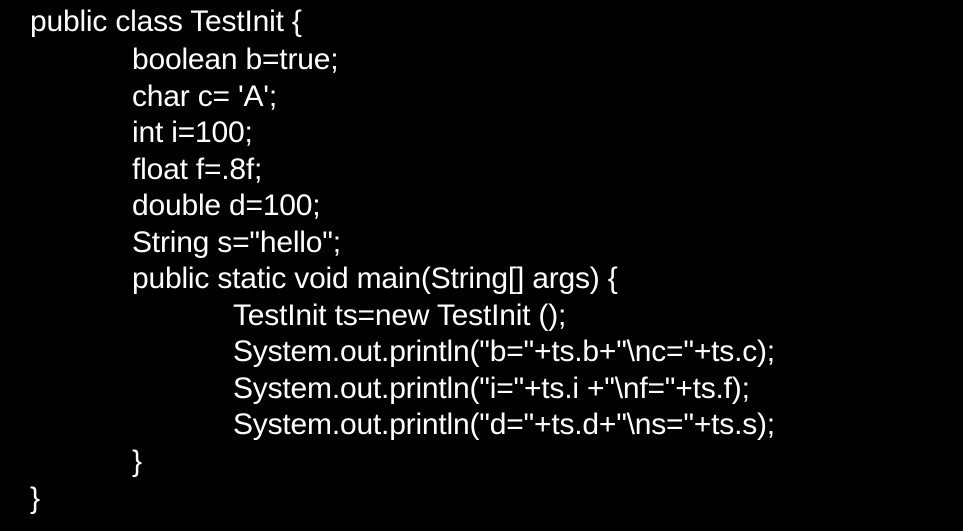 The height and width of the screenshot is (531, 963). What do you see at coordinates (236, 242) in the screenshot?
I see `code-line-field-string: String s="hello";` at bounding box center [236, 242].